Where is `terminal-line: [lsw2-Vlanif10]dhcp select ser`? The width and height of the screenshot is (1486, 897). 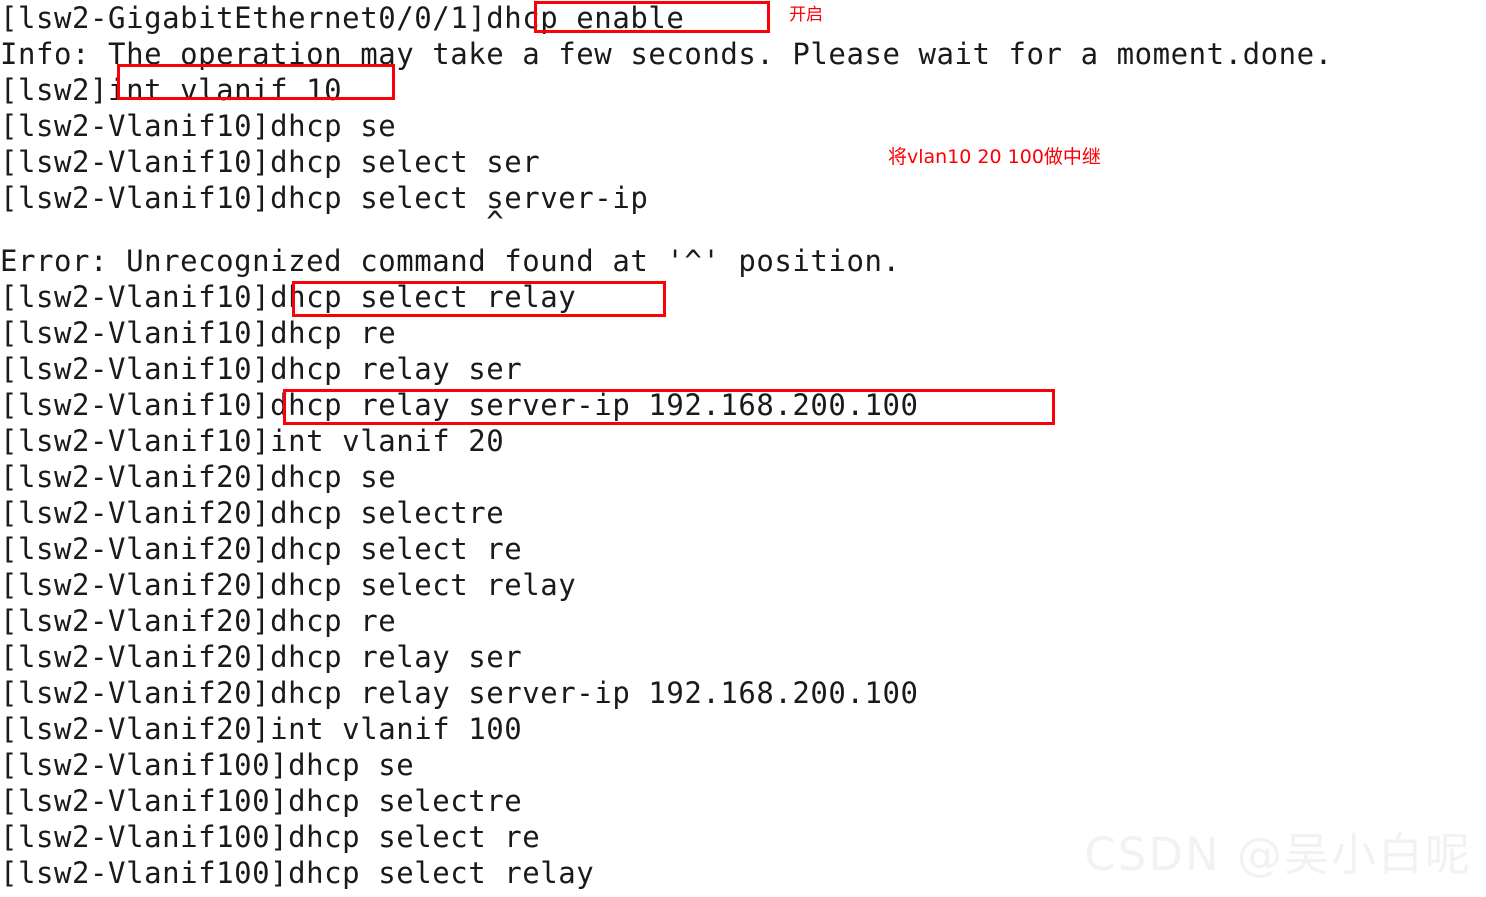 terminal-line: [lsw2-Vlanif10]dhcp select ser is located at coordinates (270, 162).